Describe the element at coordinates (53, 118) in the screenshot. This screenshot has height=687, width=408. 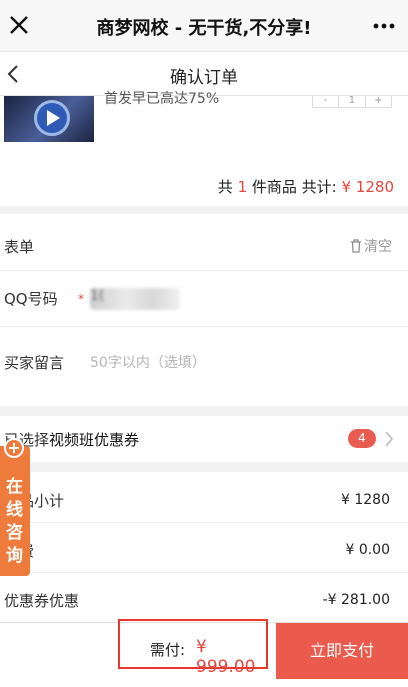
I see `play-icon` at that location.